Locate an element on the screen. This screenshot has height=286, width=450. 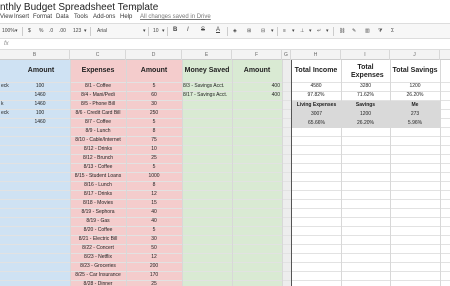
borders-icon: ⊞ is located at coordinates (249, 31).